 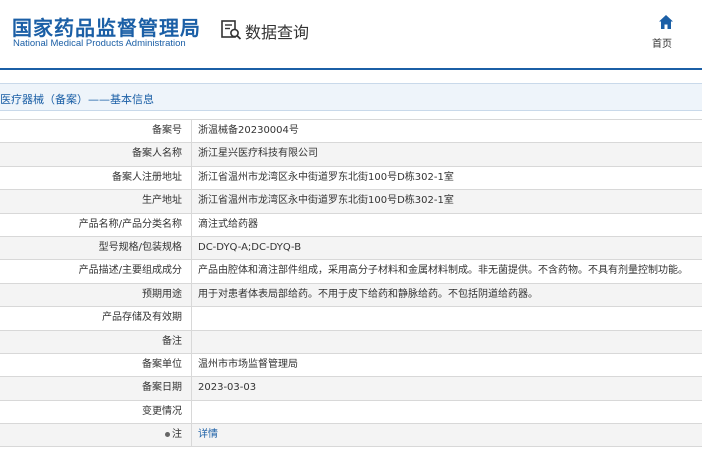 What do you see at coordinates (351, 365) in the screenshot?
I see `table-row: 备案单位 温州市市场监督管理局` at bounding box center [351, 365].